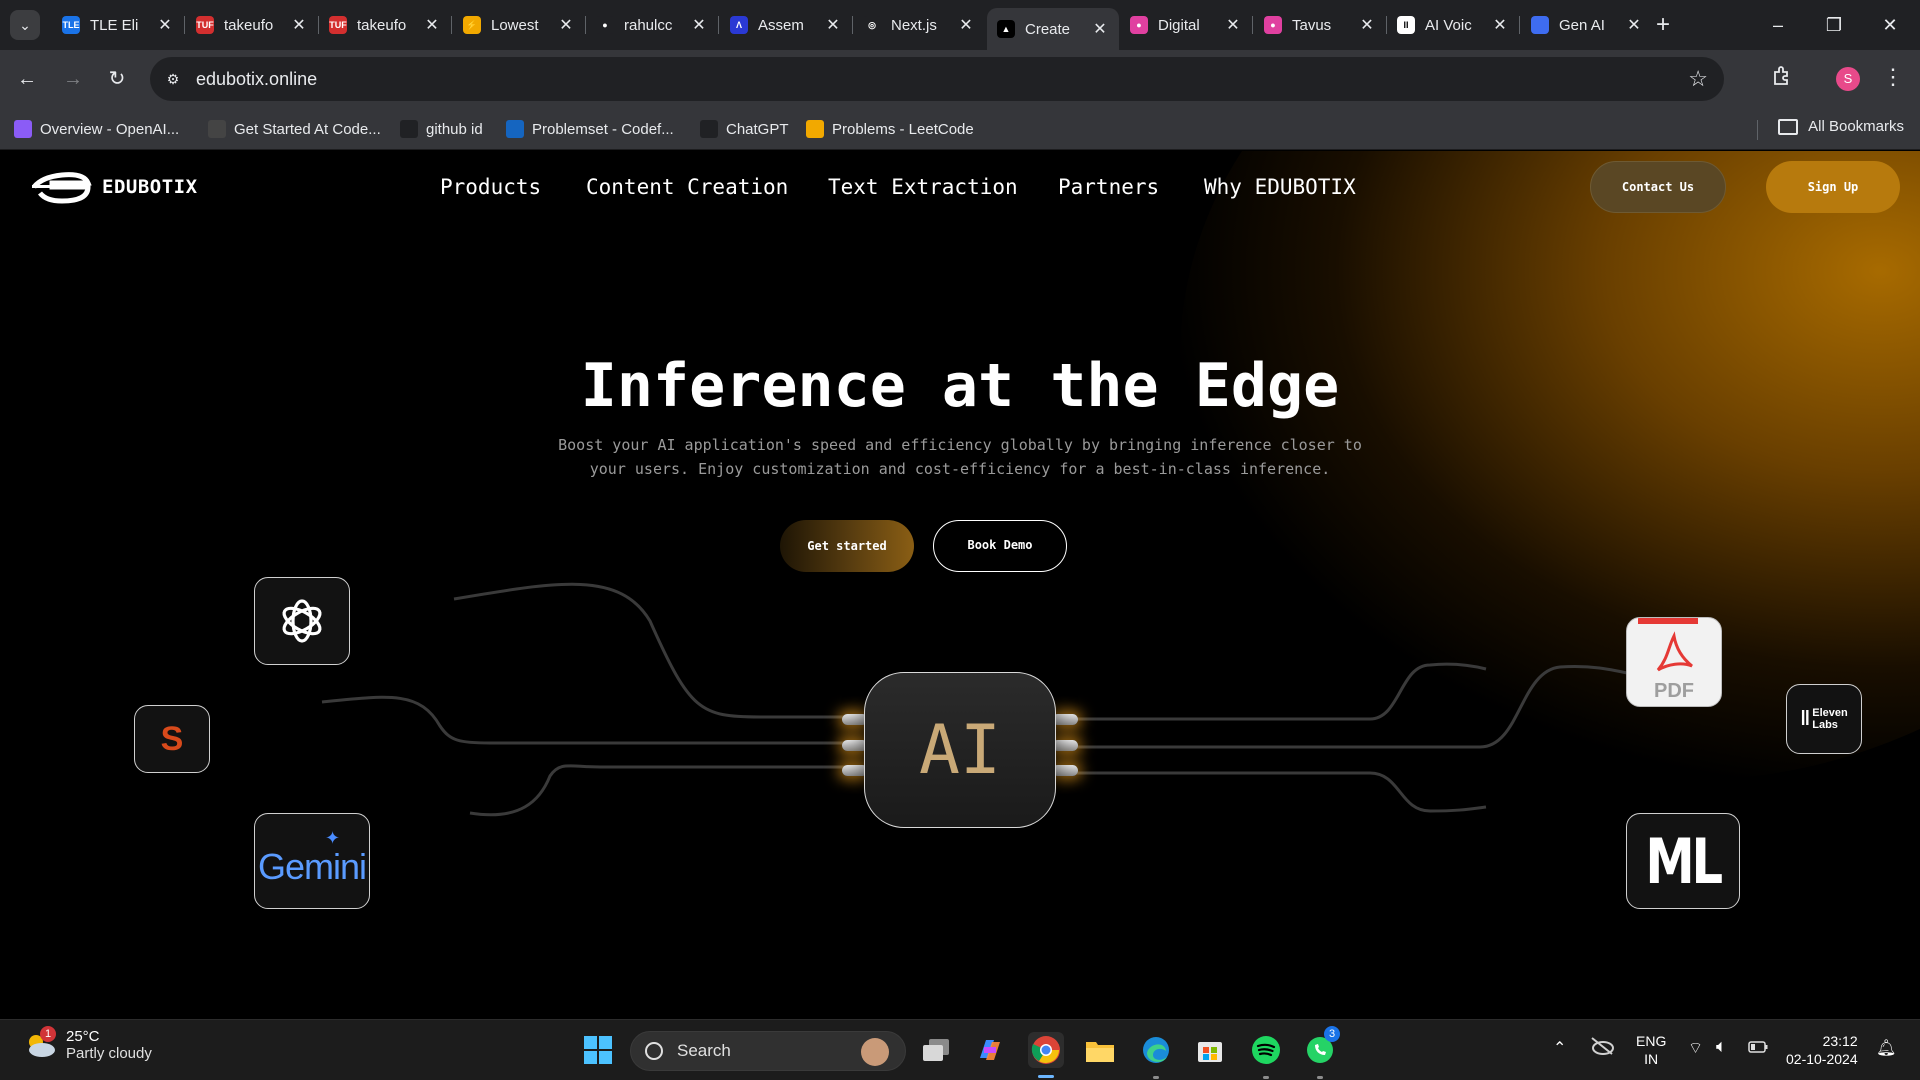 The image size is (1920, 1080). What do you see at coordinates (598, 1050) in the screenshot?
I see `windows-start-icon` at bounding box center [598, 1050].